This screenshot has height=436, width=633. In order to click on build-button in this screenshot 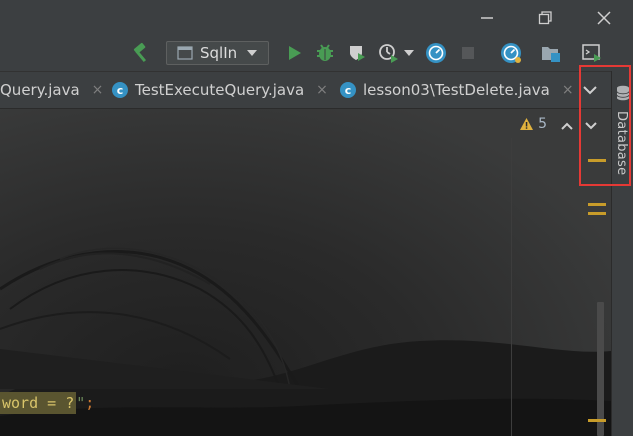, I will do `click(141, 53)`.